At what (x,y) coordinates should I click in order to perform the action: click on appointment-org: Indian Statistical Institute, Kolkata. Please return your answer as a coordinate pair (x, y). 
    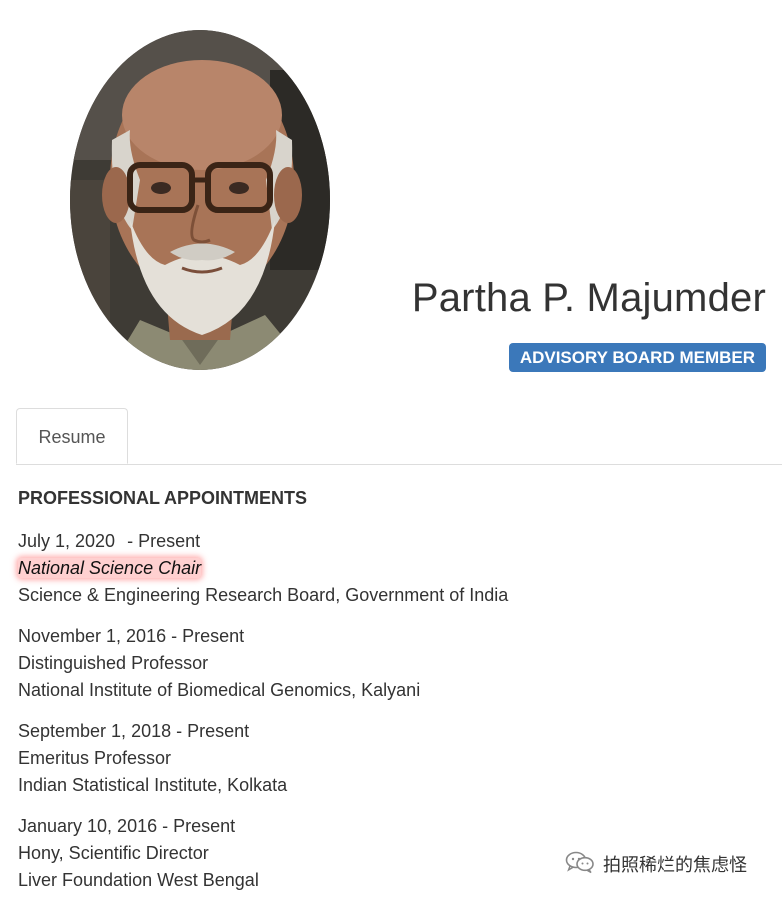
    Looking at the image, I should click on (153, 785).